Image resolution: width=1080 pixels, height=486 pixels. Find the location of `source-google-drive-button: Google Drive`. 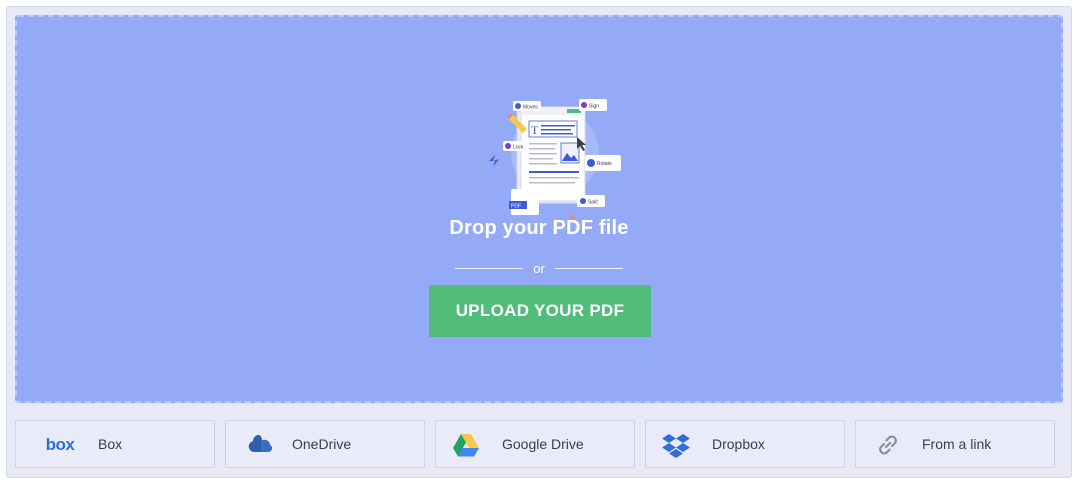

source-google-drive-button: Google Drive is located at coordinates (535, 444).